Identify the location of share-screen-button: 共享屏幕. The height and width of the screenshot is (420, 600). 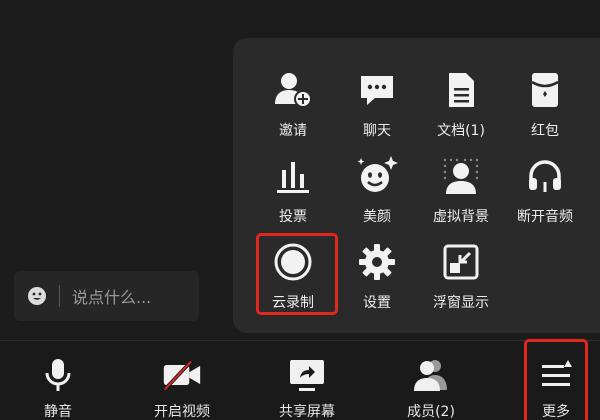
(307, 380).